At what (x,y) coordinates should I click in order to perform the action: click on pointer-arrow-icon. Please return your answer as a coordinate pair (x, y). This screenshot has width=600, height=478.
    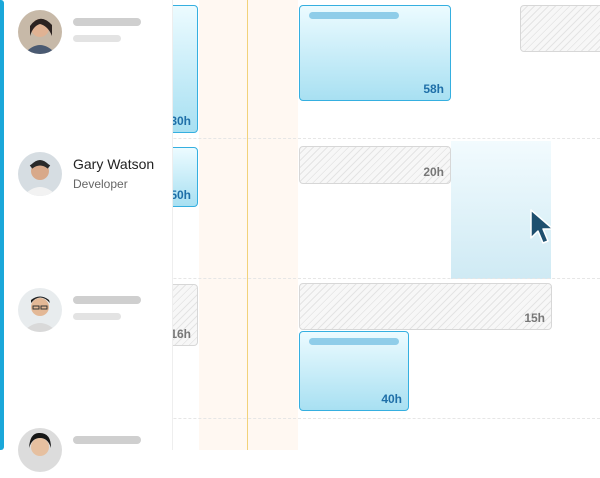
    Looking at the image, I should click on (542, 226).